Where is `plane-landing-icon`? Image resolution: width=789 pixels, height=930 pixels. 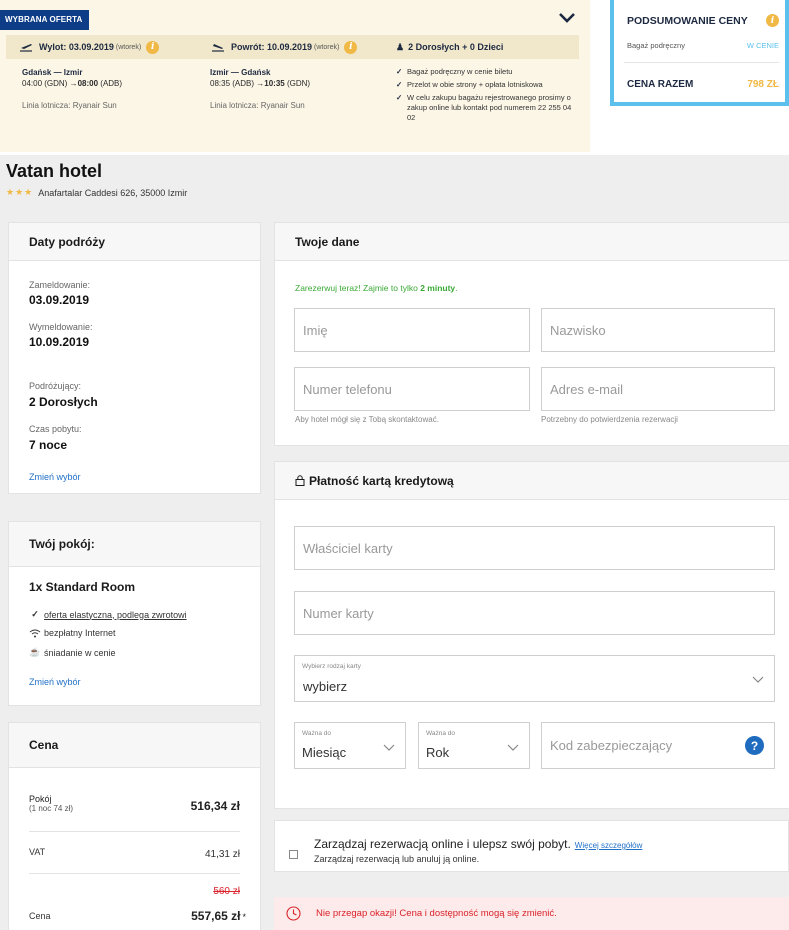 plane-landing-icon is located at coordinates (218, 48).